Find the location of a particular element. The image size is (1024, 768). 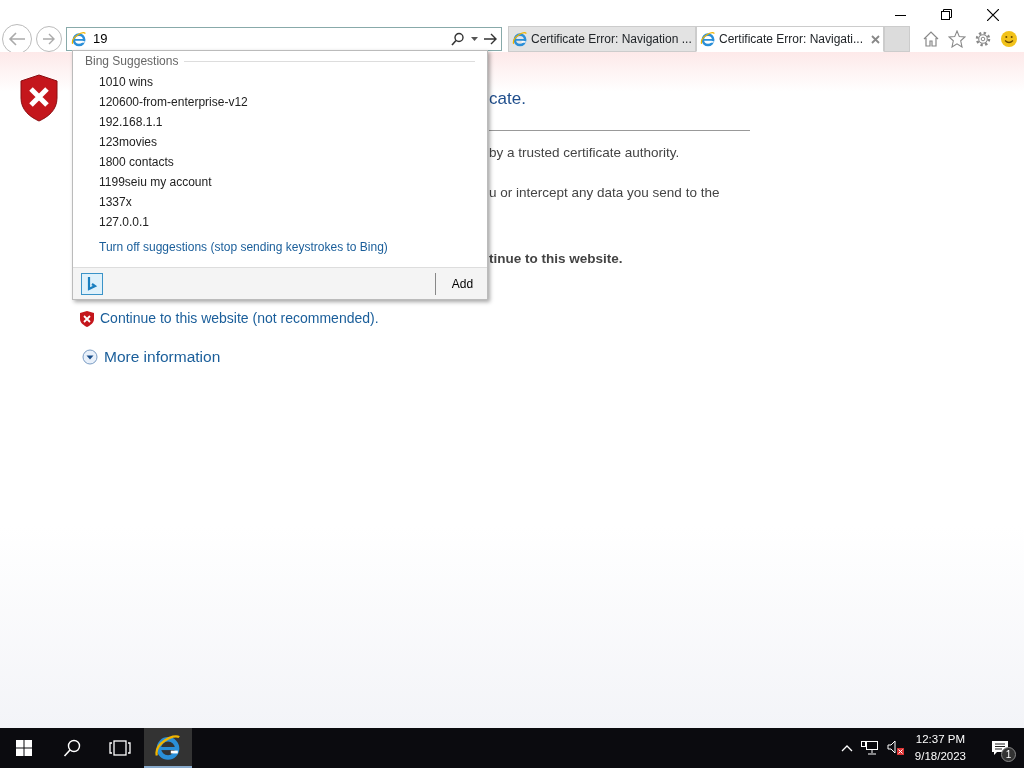

notifications-button: 1 is located at coordinates (1000, 748).